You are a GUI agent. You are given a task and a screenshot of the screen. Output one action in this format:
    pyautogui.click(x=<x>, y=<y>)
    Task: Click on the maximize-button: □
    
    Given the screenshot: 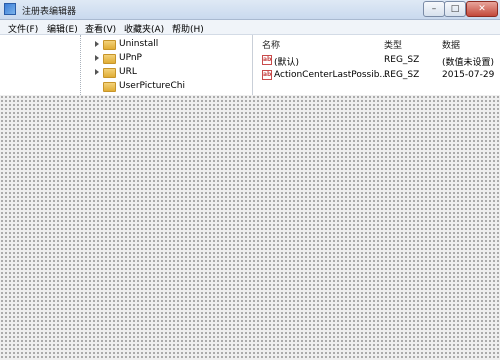 What is the action you would take?
    pyautogui.click(x=455, y=9)
    